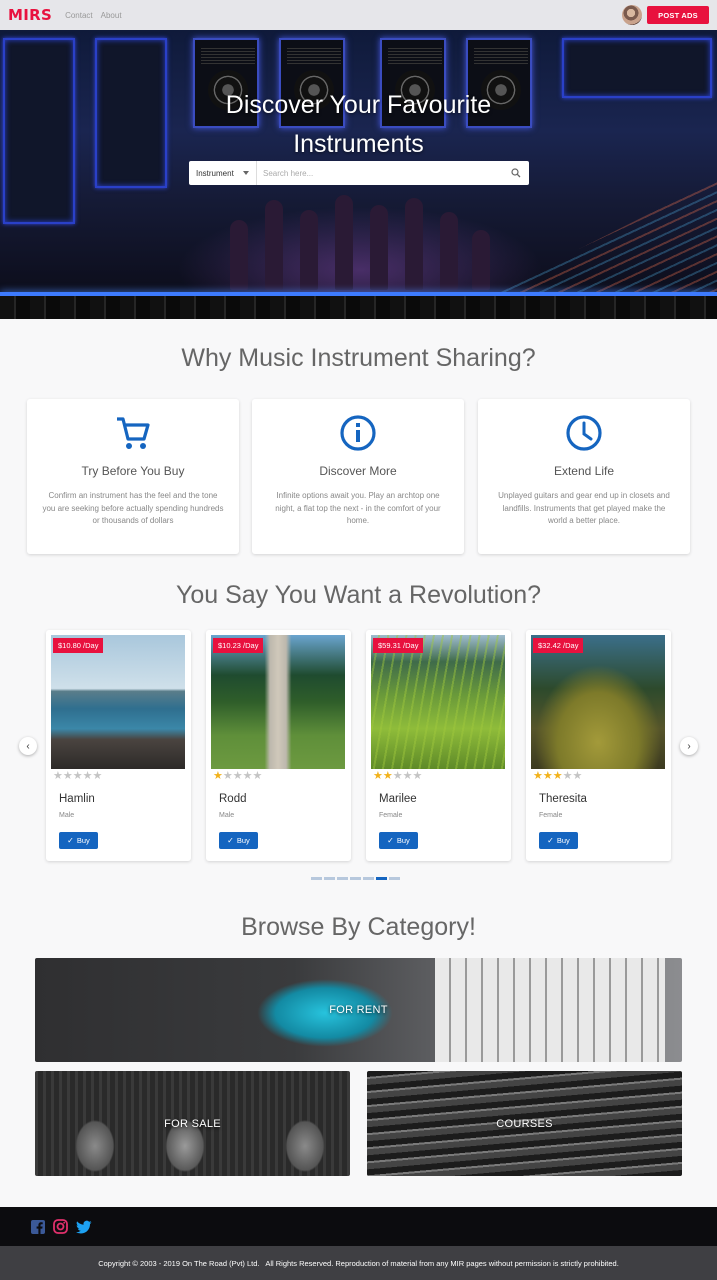 This screenshot has width=717, height=1280. I want to click on product-card: $10.80 /Day ★★★★★ Hamlin Male ✓ Buy, so click(118, 745).